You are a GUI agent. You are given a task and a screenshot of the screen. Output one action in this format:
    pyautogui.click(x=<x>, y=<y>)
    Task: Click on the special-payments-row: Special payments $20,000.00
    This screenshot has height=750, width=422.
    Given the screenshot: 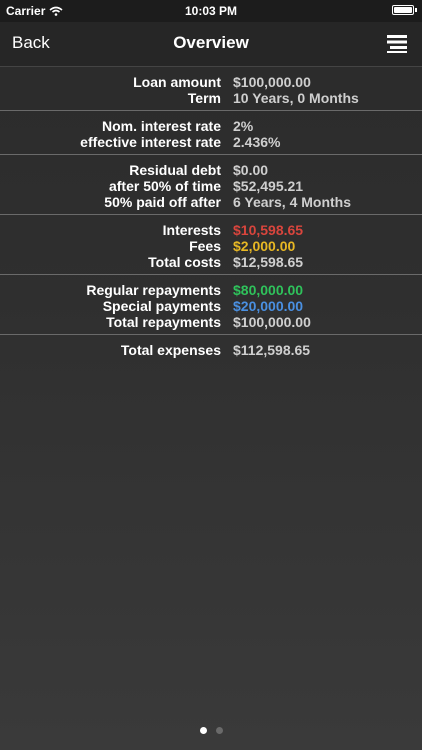 What is the action you would take?
    pyautogui.click(x=211, y=306)
    